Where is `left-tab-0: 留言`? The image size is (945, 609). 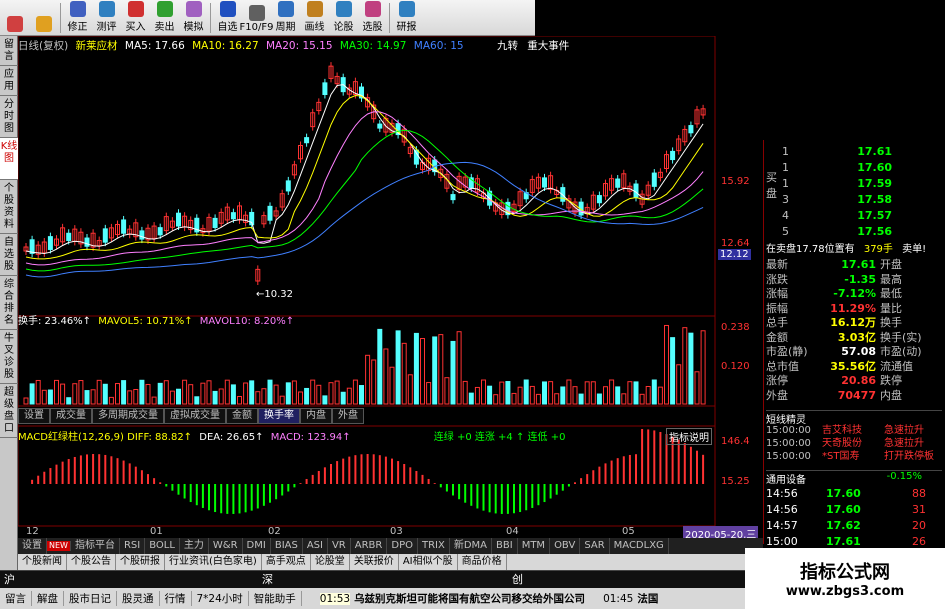 left-tab-0: 留言 is located at coordinates (9, 51).